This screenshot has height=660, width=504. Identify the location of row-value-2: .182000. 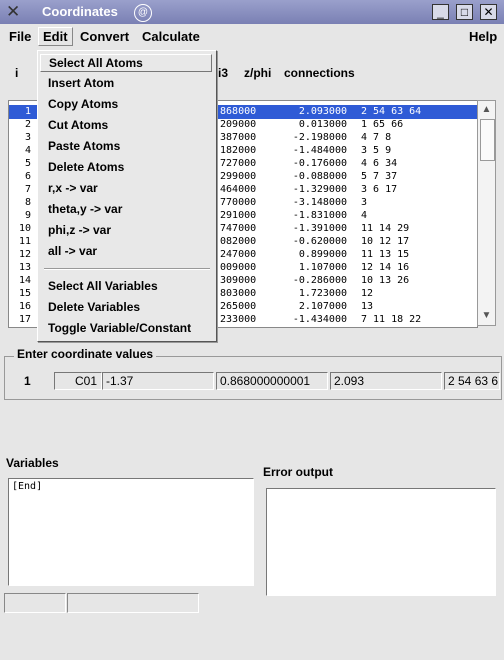
(235, 150).